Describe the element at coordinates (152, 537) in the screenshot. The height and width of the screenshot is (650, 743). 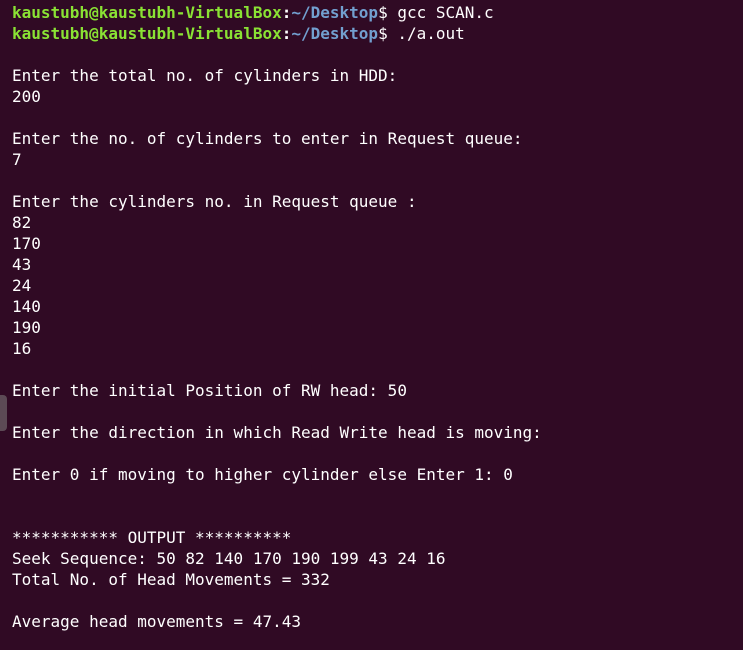
I see `output-banner: *********** OUTPUT **********` at that location.